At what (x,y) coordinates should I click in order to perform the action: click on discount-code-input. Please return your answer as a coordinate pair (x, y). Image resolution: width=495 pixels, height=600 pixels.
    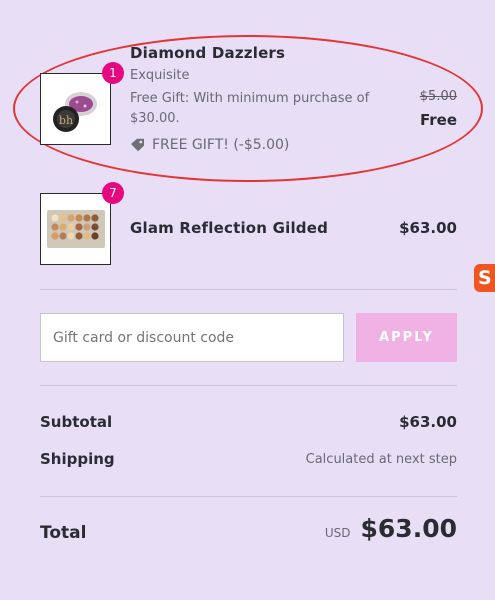
    Looking at the image, I should click on (192, 337).